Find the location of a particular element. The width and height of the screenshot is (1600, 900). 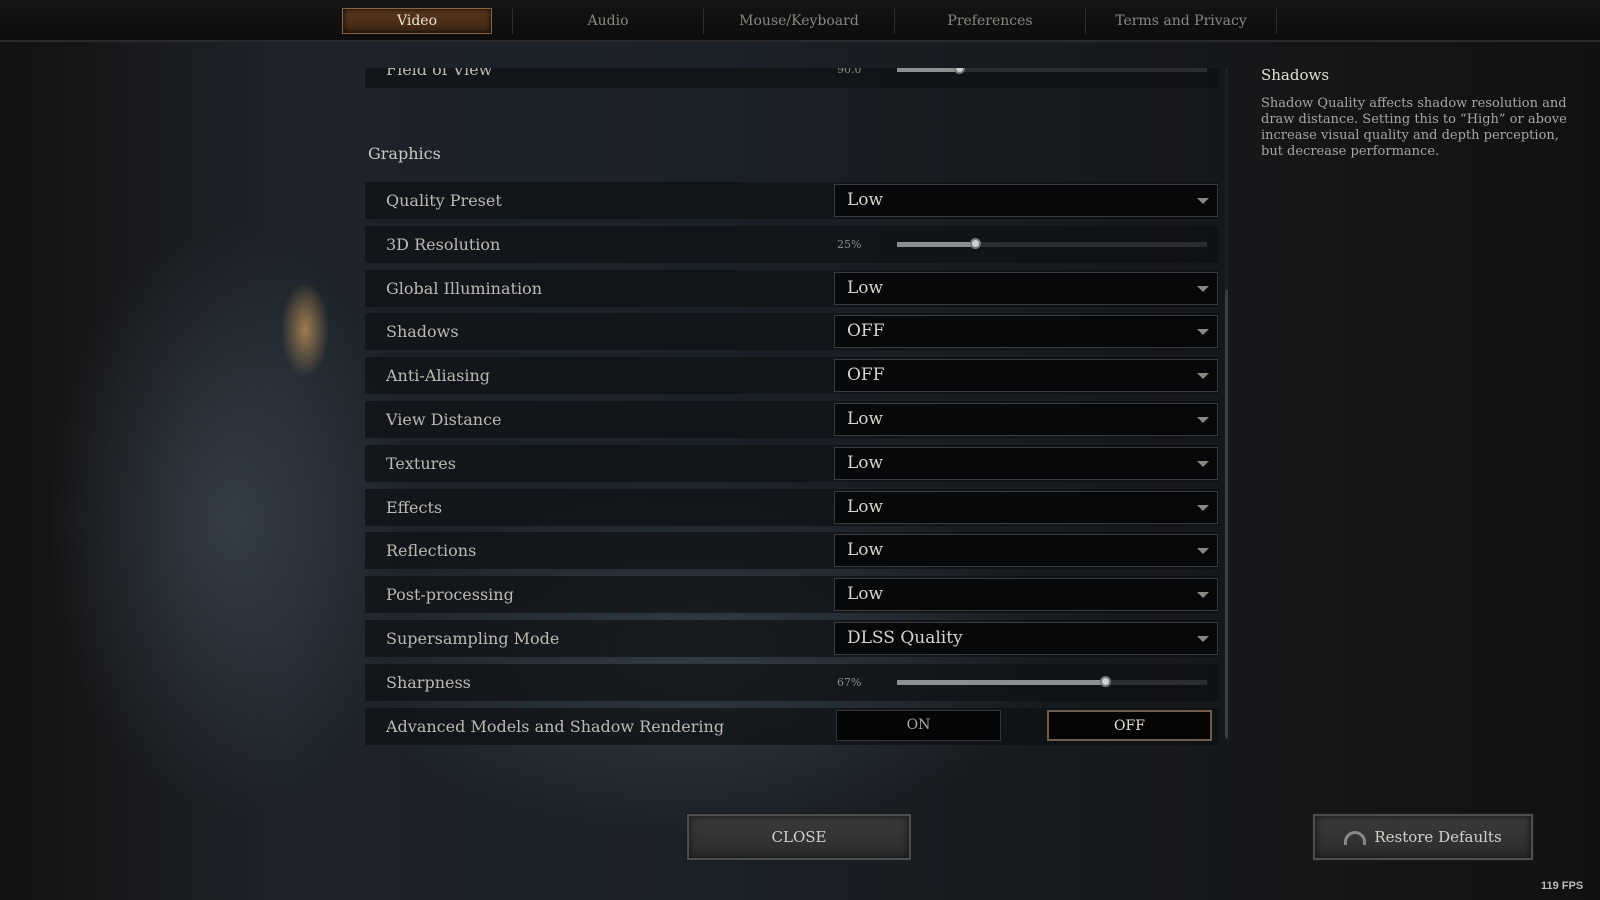

toggle-off-button: OFF is located at coordinates (1129, 725).